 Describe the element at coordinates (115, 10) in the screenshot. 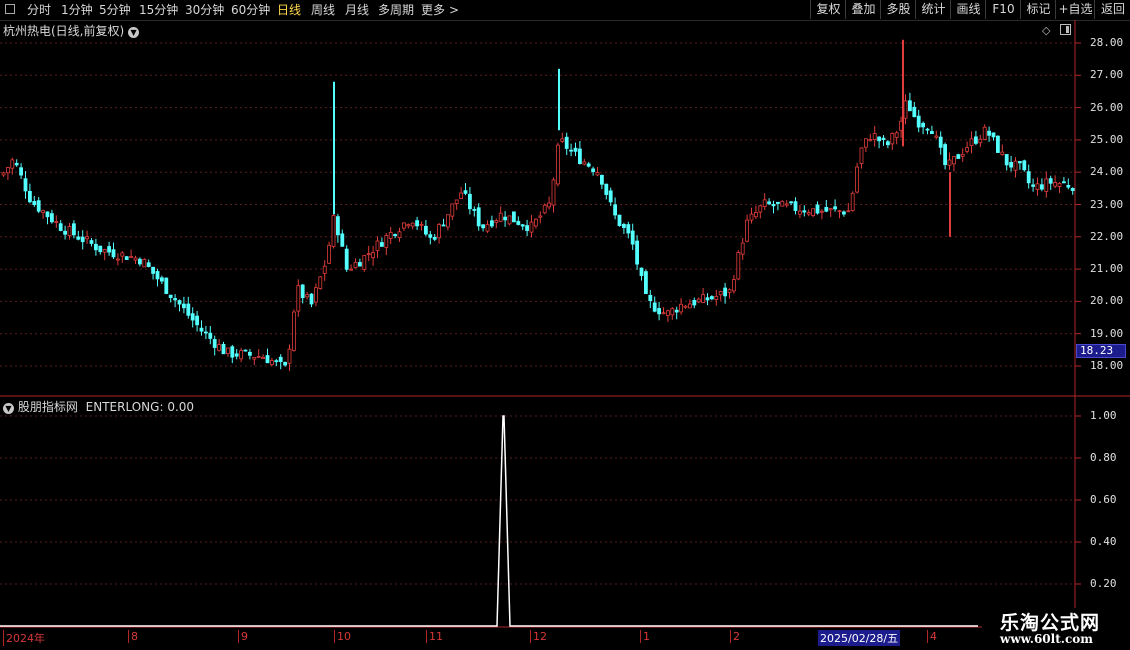

I see `period-tab-2: 5分钟` at that location.